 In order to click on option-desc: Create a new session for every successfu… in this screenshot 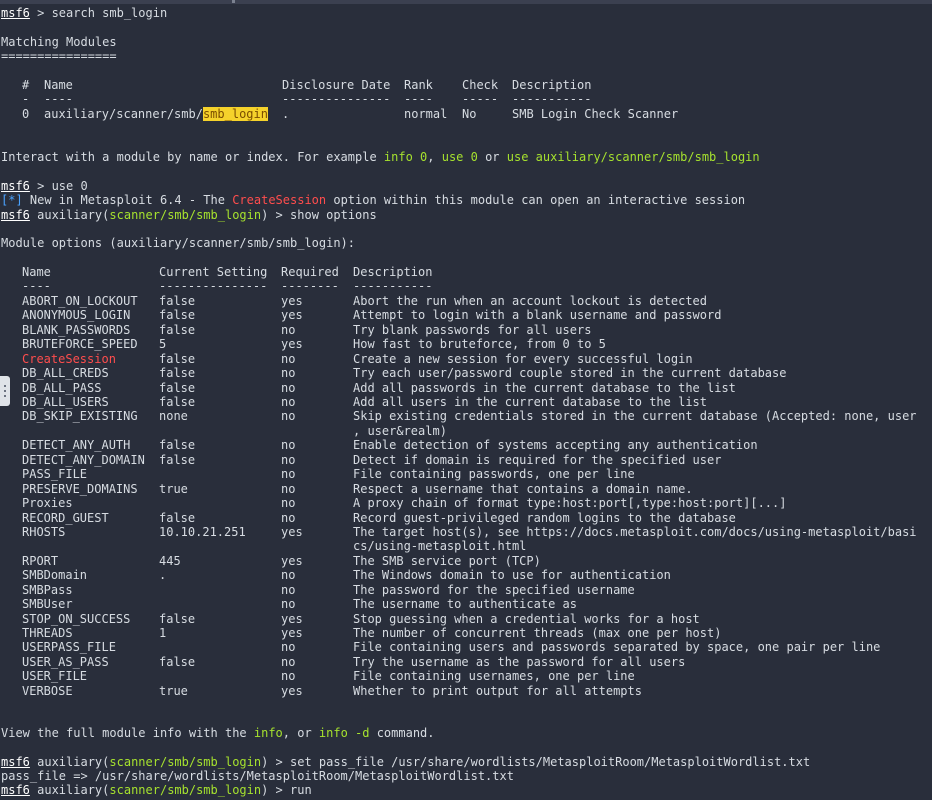, I will do `click(523, 358)`.